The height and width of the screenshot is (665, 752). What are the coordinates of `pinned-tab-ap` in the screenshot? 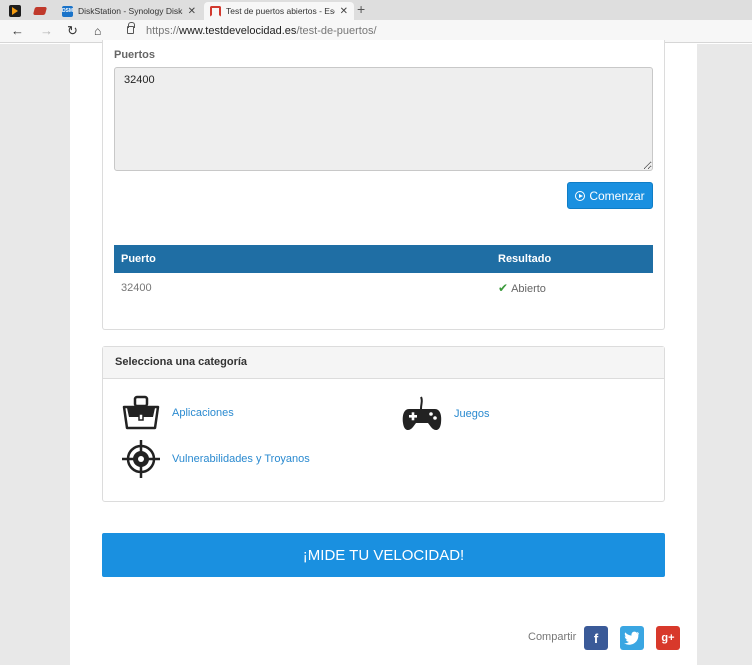 It's located at (40, 11).